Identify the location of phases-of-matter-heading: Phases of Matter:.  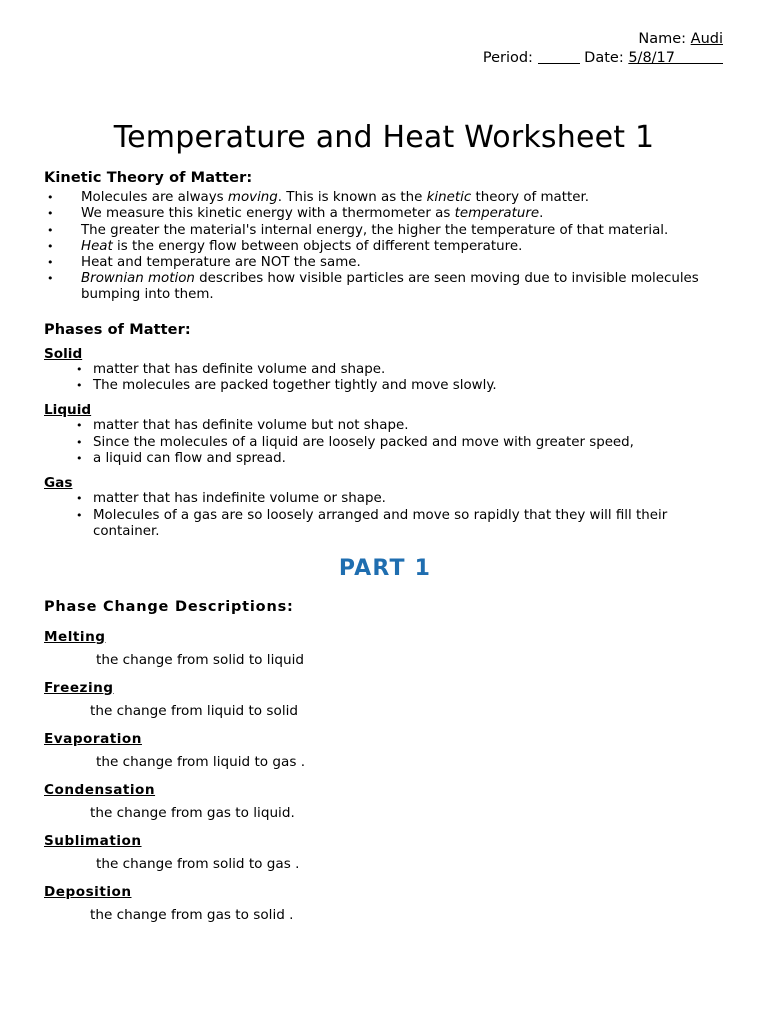
(117, 329).